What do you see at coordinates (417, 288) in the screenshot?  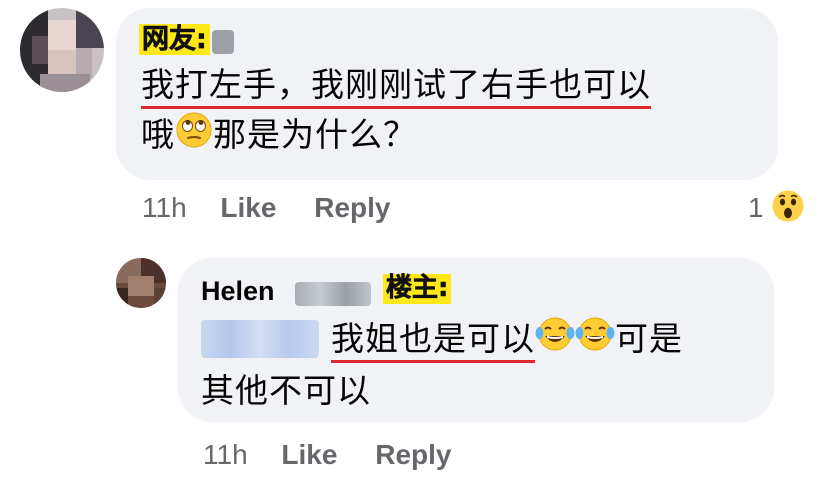 I see `commenter-tag: 楼主:` at bounding box center [417, 288].